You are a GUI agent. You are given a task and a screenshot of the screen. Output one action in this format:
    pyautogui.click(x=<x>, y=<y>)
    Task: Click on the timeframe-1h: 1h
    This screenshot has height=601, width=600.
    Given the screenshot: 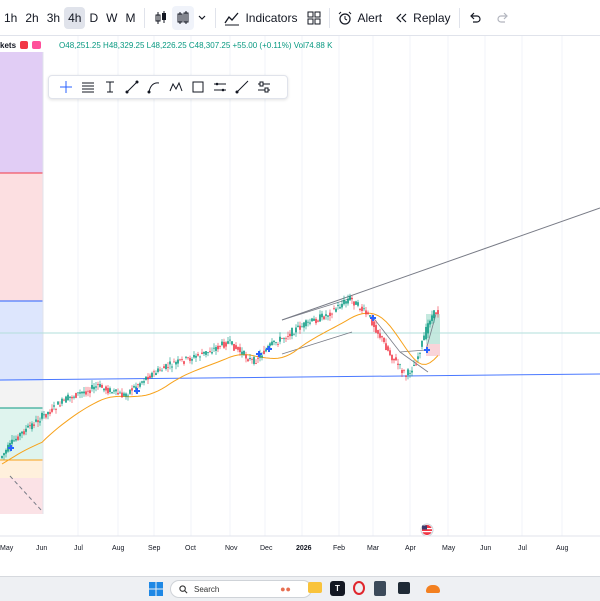 What is the action you would take?
    pyautogui.click(x=10, y=18)
    